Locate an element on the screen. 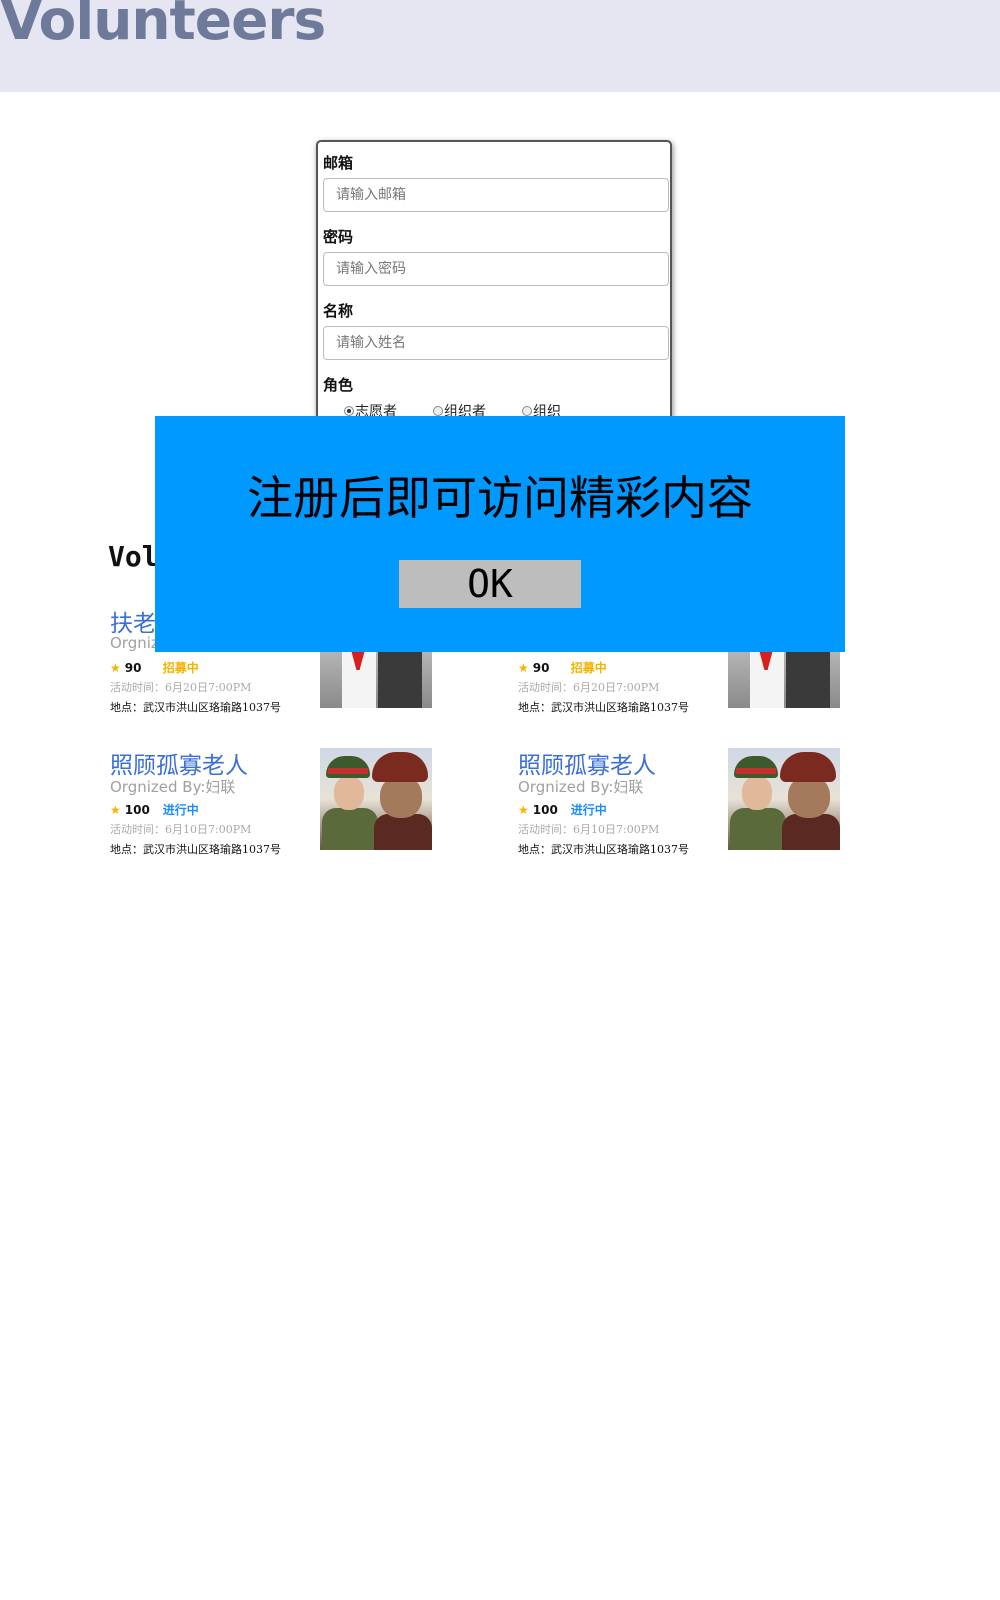 The image size is (1000, 1600). password-field is located at coordinates (496, 269).